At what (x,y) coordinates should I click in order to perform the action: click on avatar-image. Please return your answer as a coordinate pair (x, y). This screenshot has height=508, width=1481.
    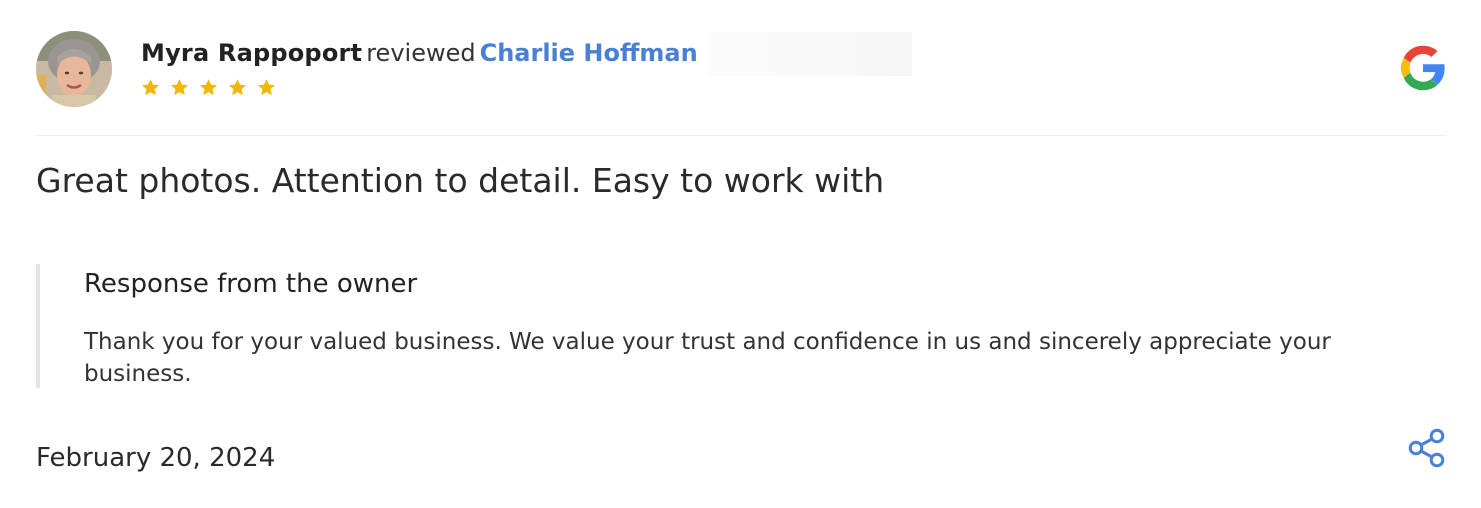
    Looking at the image, I should click on (74, 69).